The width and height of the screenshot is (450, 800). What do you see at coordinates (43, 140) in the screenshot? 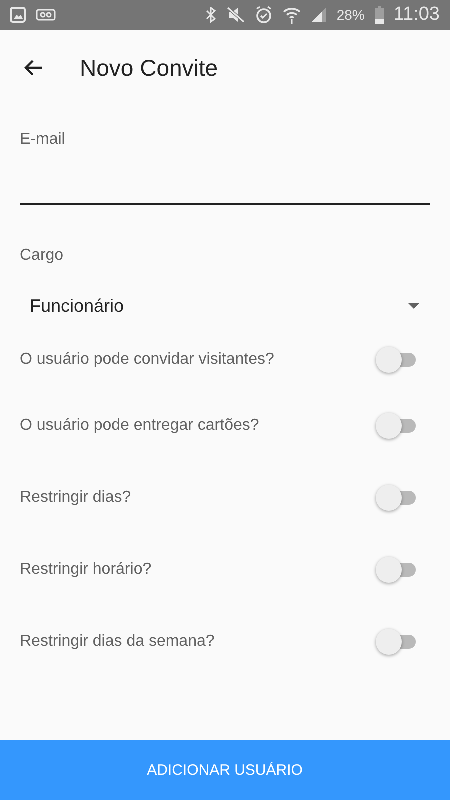
I see `email-label: E-mail` at bounding box center [43, 140].